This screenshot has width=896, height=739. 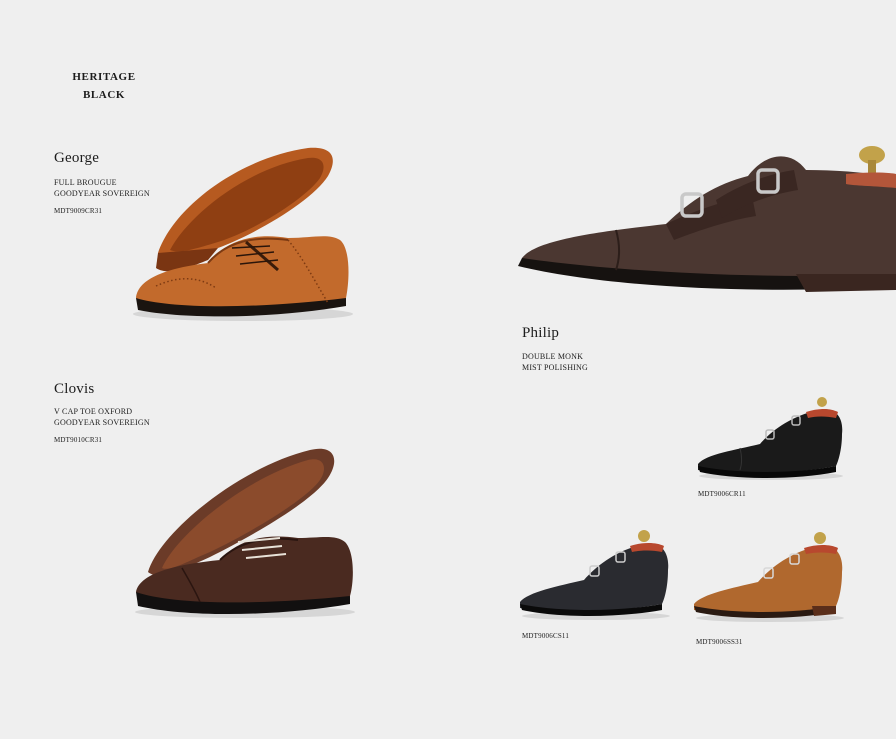 What do you see at coordinates (706, 220) in the screenshot?
I see `double-monk-shoe-image` at bounding box center [706, 220].